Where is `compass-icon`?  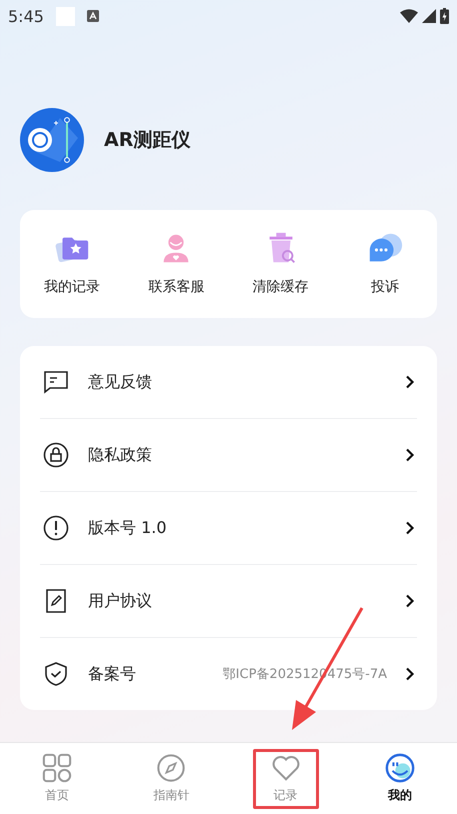 compass-icon is located at coordinates (171, 768).